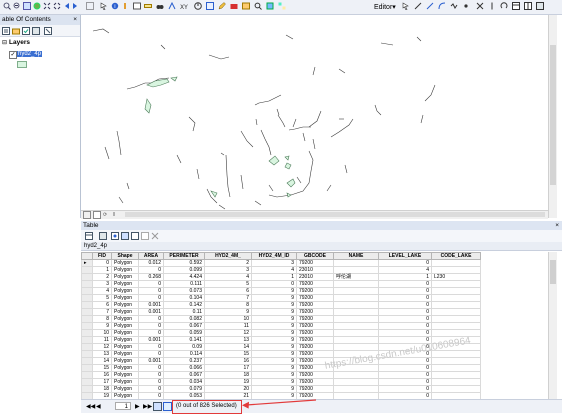 This screenshot has height=414, width=562. I want to click on layers-root: Layers, so click(19, 42).